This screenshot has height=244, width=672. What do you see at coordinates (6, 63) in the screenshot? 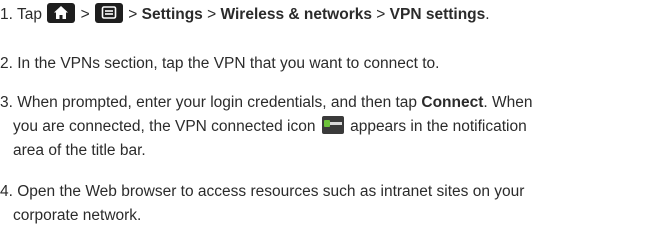
I see `step-2-number: 2.` at bounding box center [6, 63].